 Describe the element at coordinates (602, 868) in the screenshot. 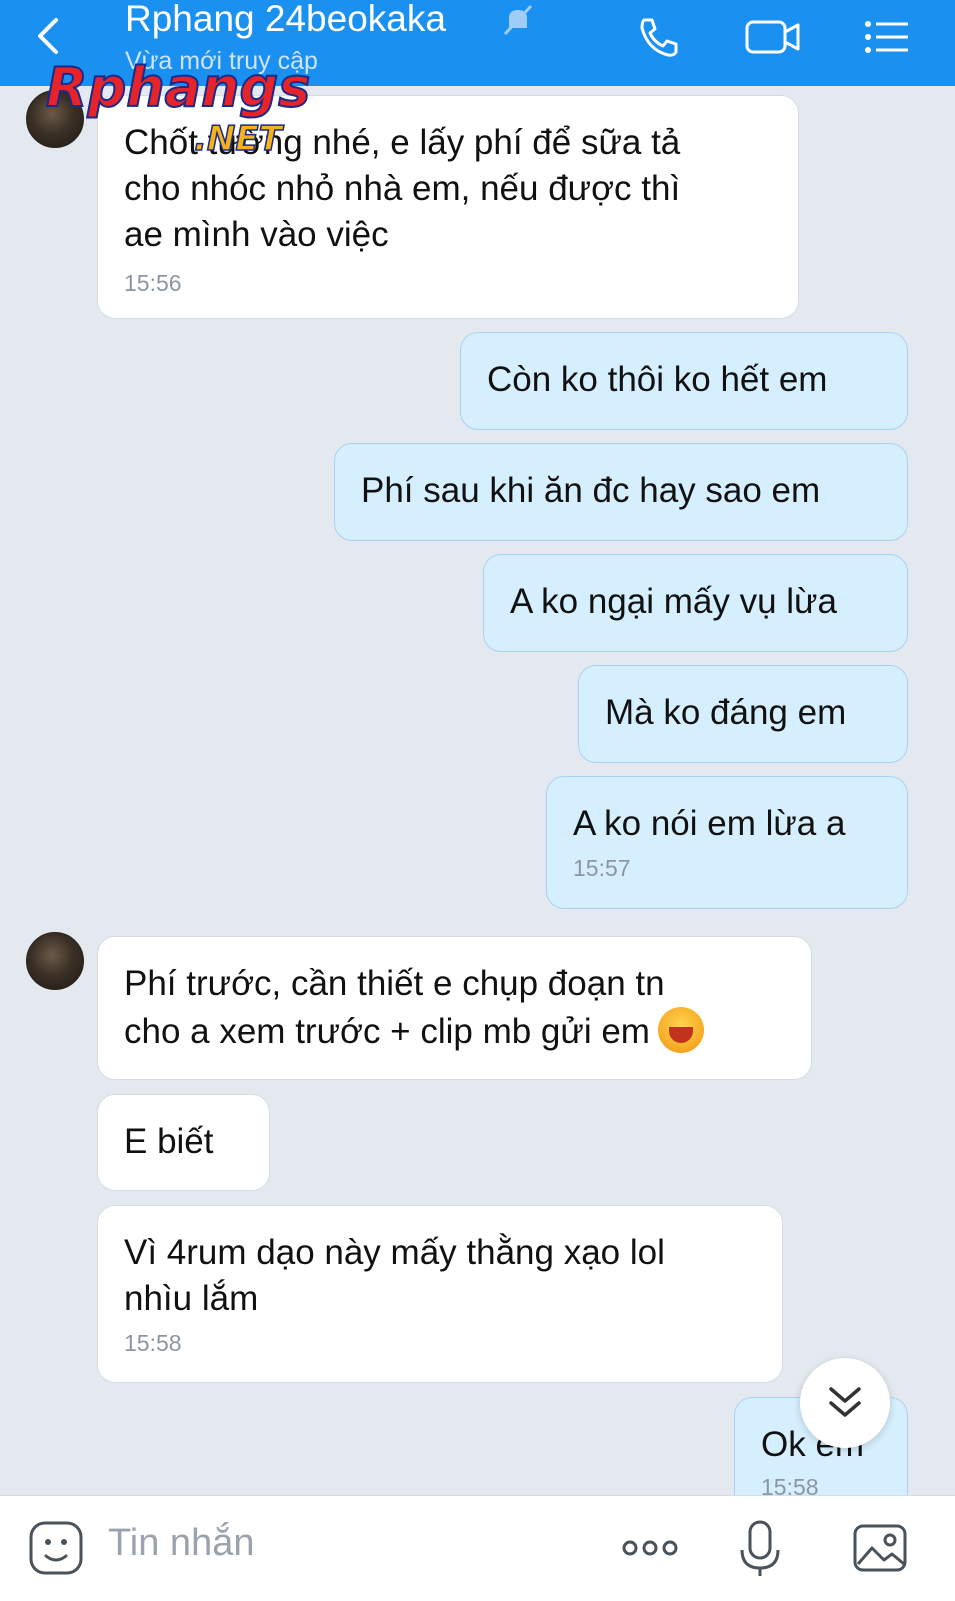

I see `message-time: 15:57` at that location.